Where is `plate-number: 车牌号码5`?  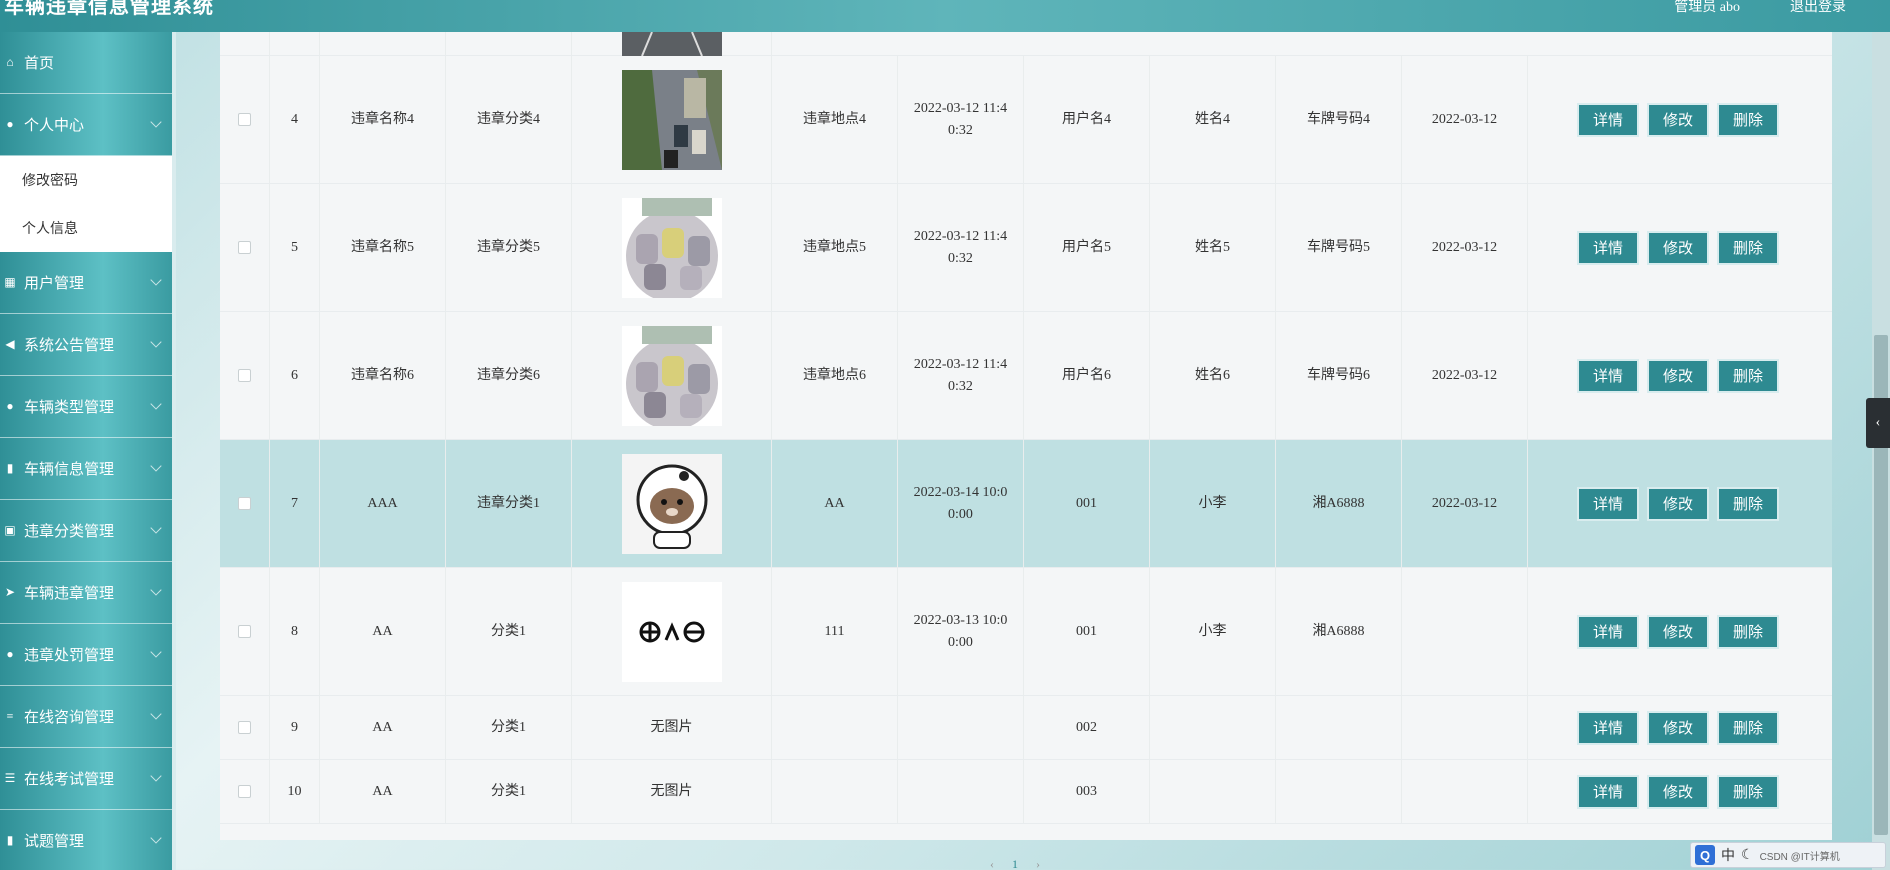
plate-number: 车牌号码5 is located at coordinates (1339, 247).